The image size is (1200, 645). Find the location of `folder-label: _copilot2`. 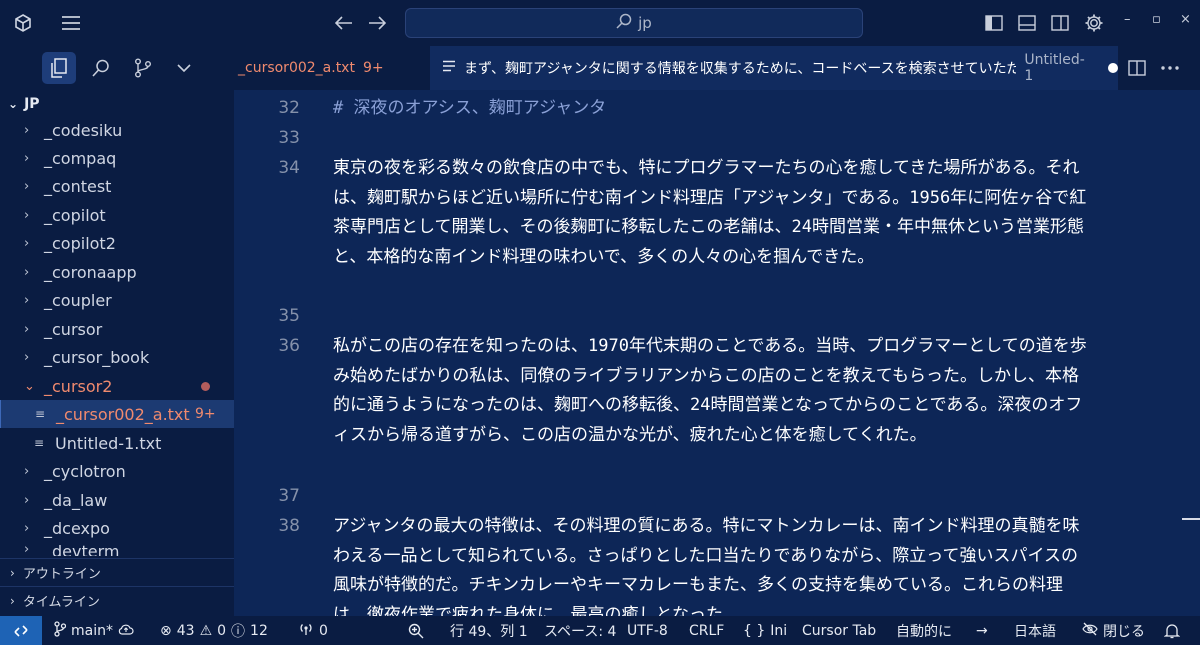

folder-label: _copilot2 is located at coordinates (80, 243).